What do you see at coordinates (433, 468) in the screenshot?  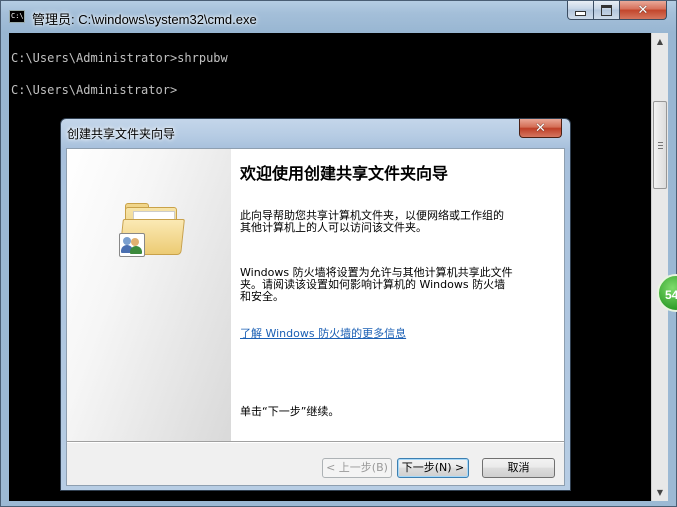 I see `next-button: 下一步(N) >` at bounding box center [433, 468].